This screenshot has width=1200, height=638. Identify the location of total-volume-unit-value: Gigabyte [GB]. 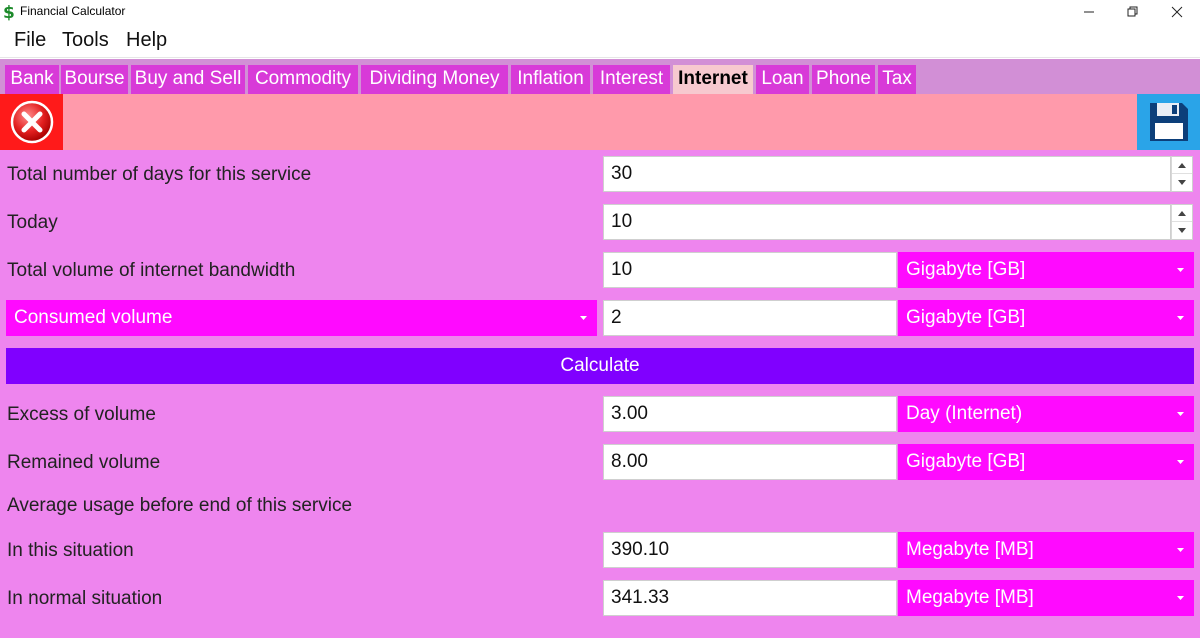
(966, 269).